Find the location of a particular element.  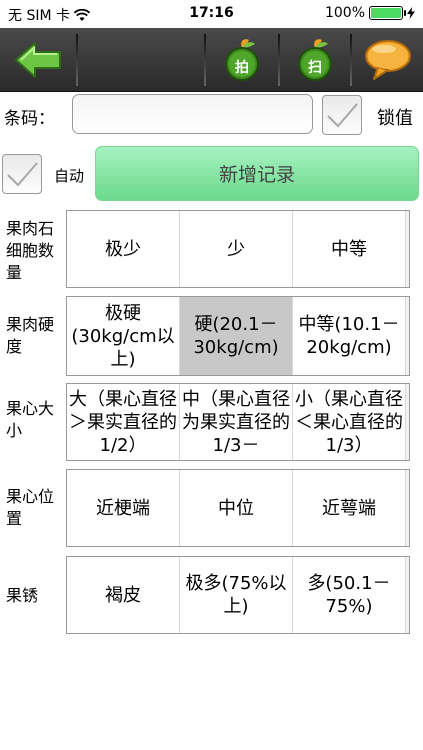

trait-label: 果锈 is located at coordinates (22, 595).